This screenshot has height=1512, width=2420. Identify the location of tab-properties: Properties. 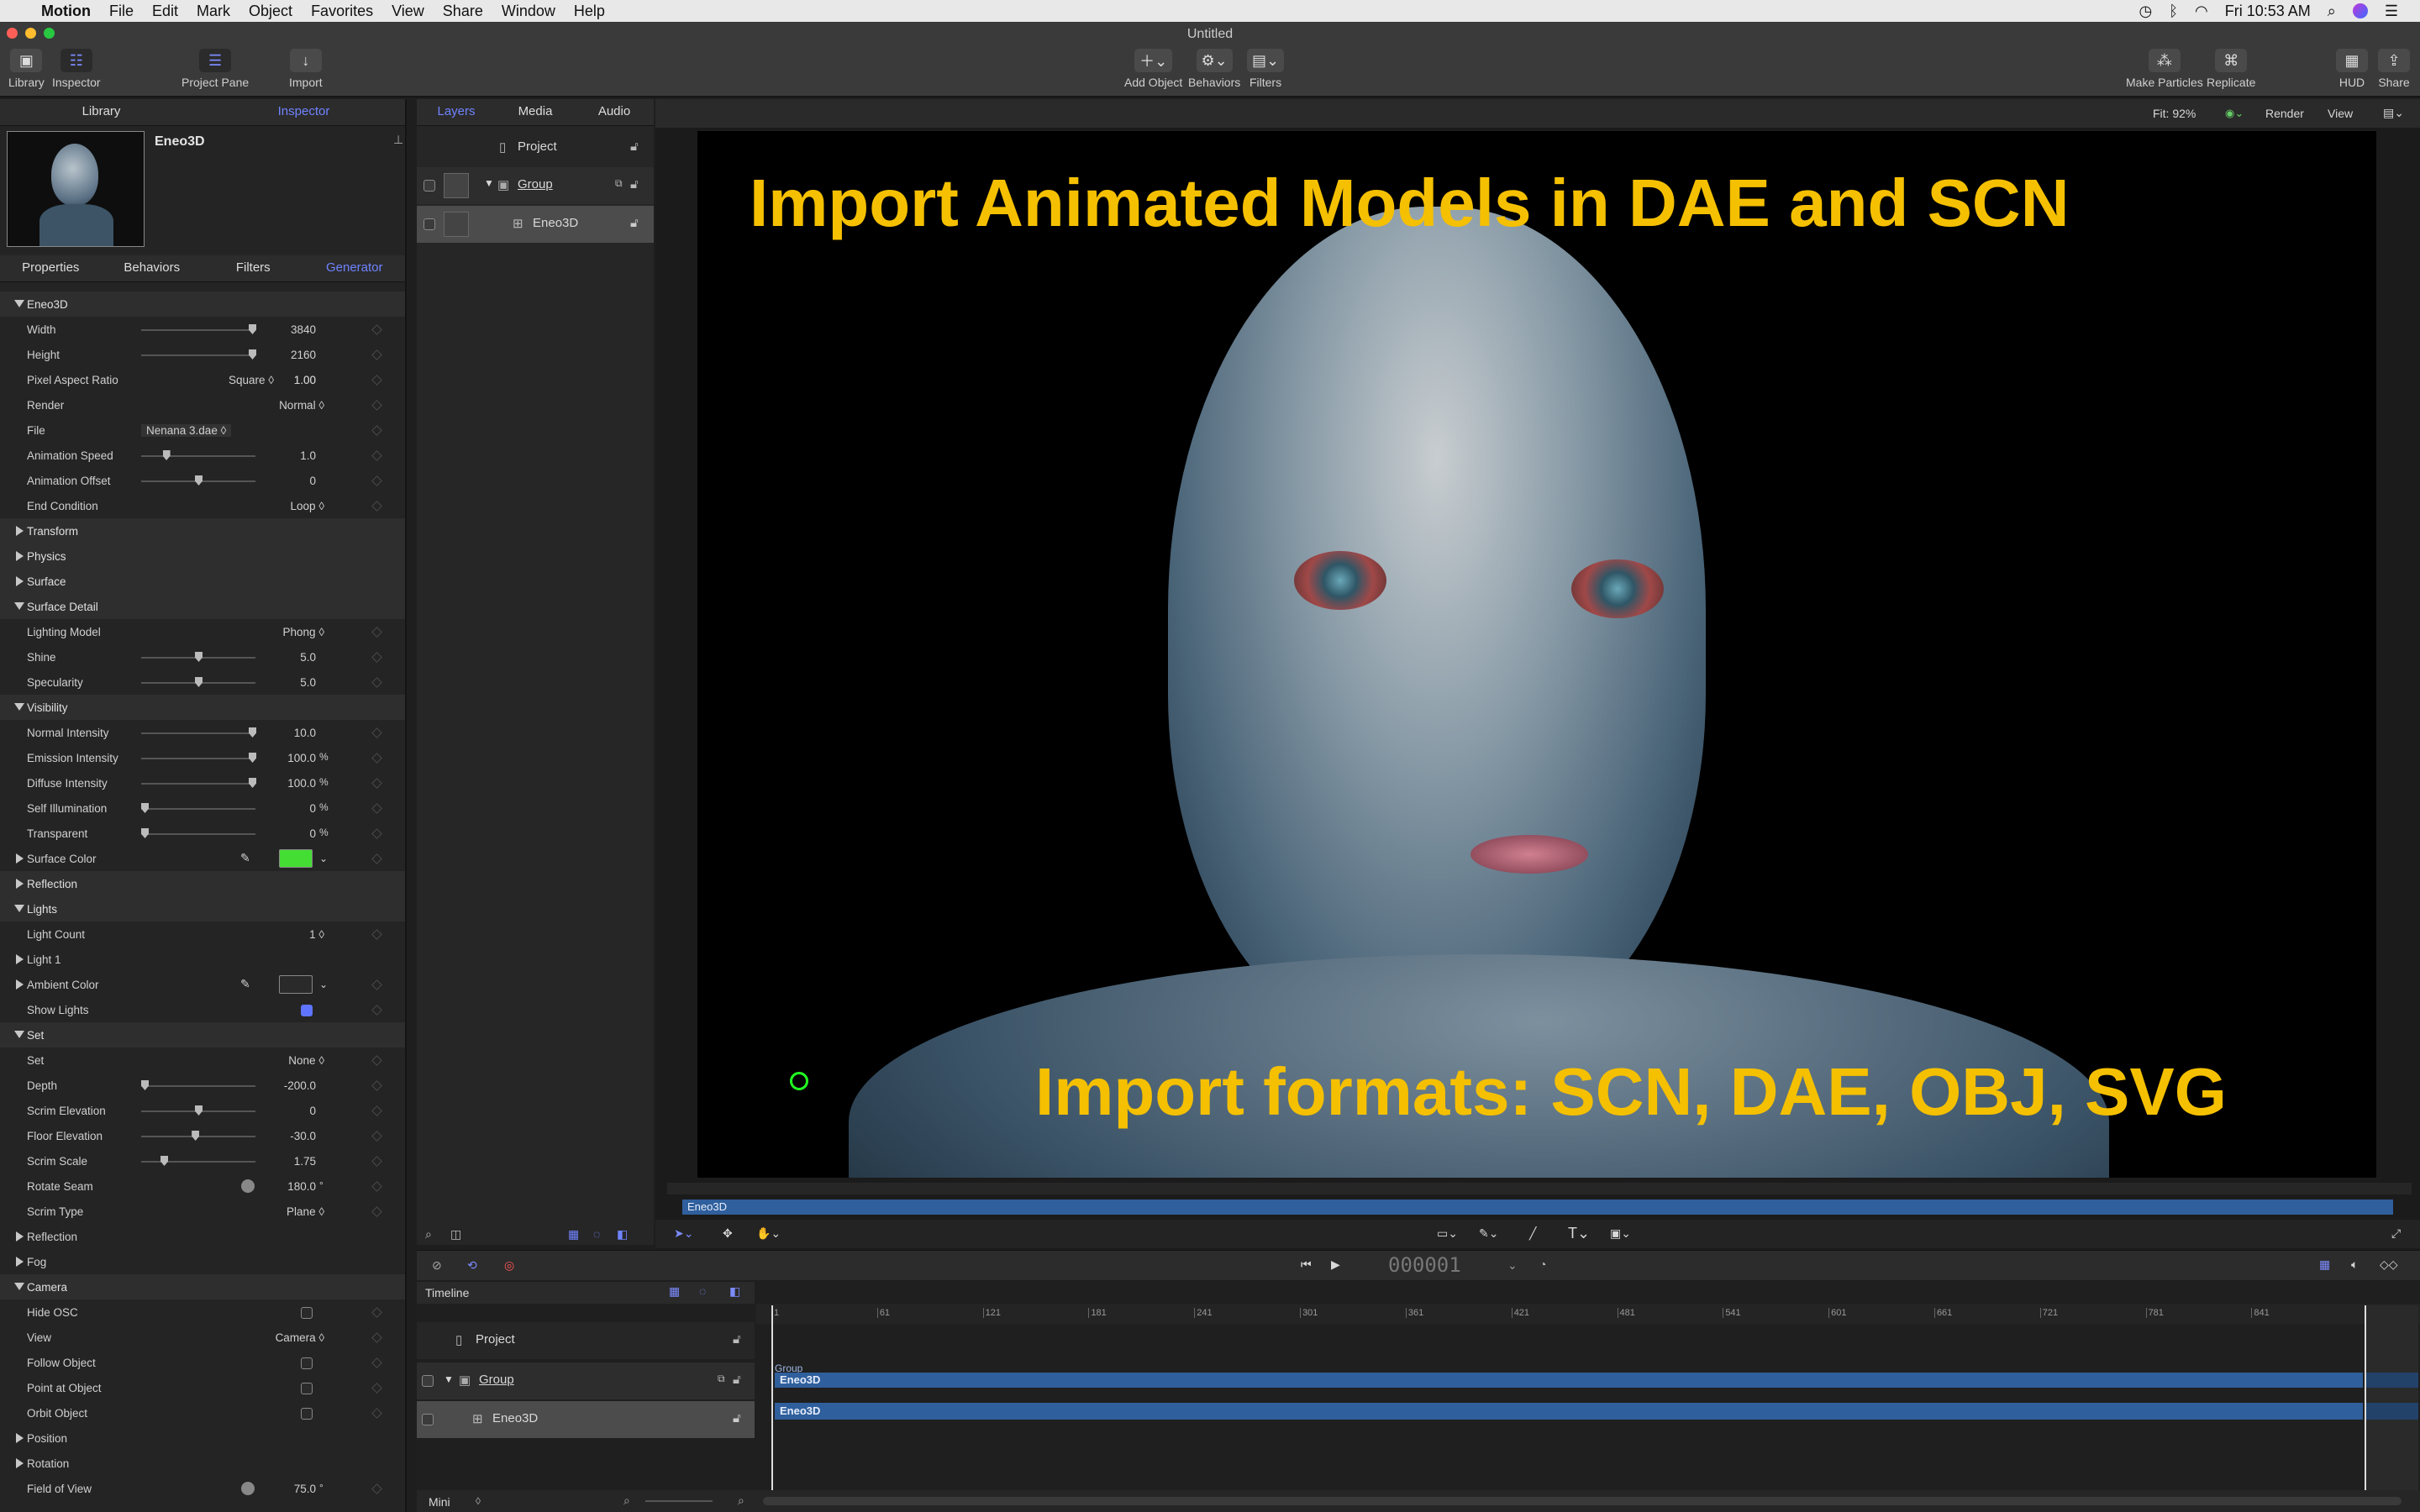
(51, 268).